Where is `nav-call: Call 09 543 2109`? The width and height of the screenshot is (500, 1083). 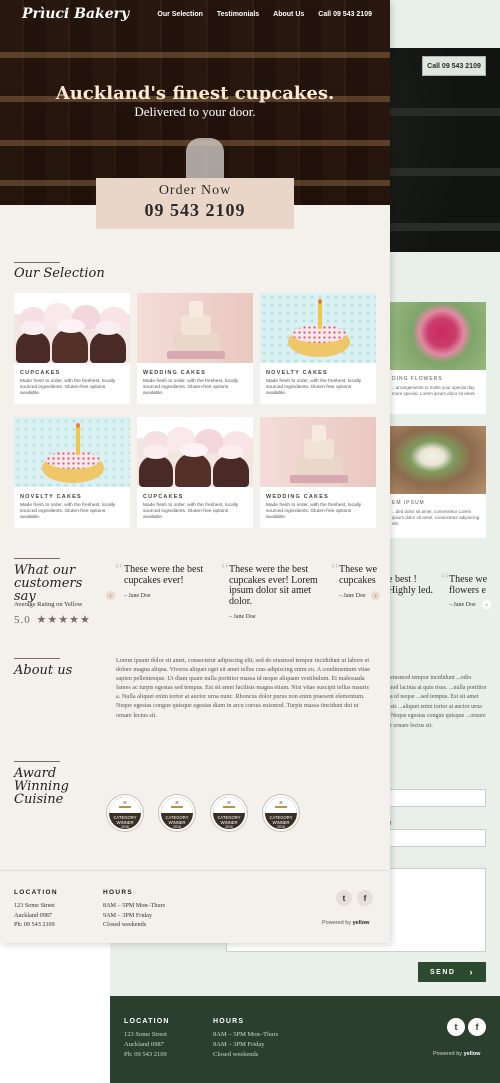
nav-call: Call 09 543 2109 is located at coordinates (345, 14).